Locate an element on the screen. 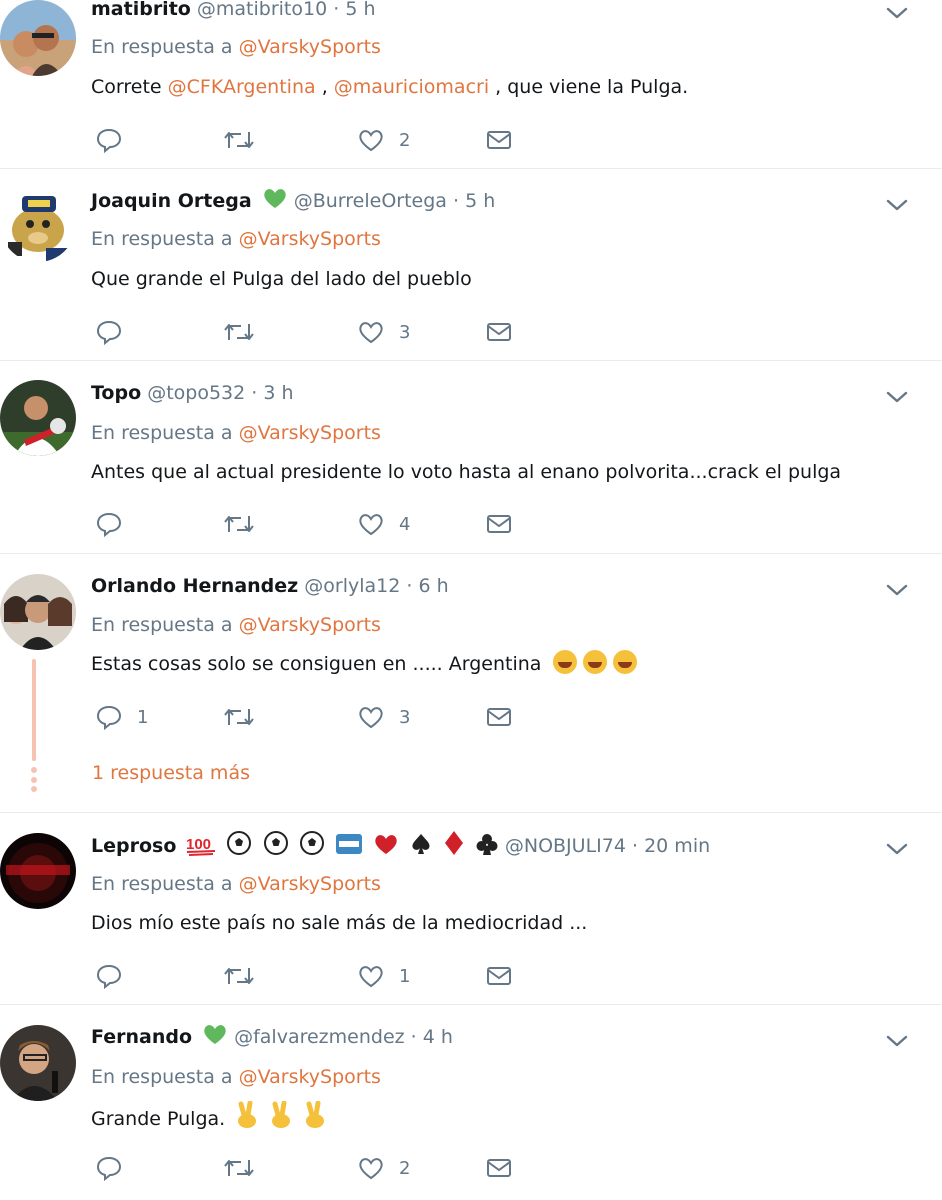 This screenshot has height=1200, width=942. handle: @matibrito10 is located at coordinates (262, 10).